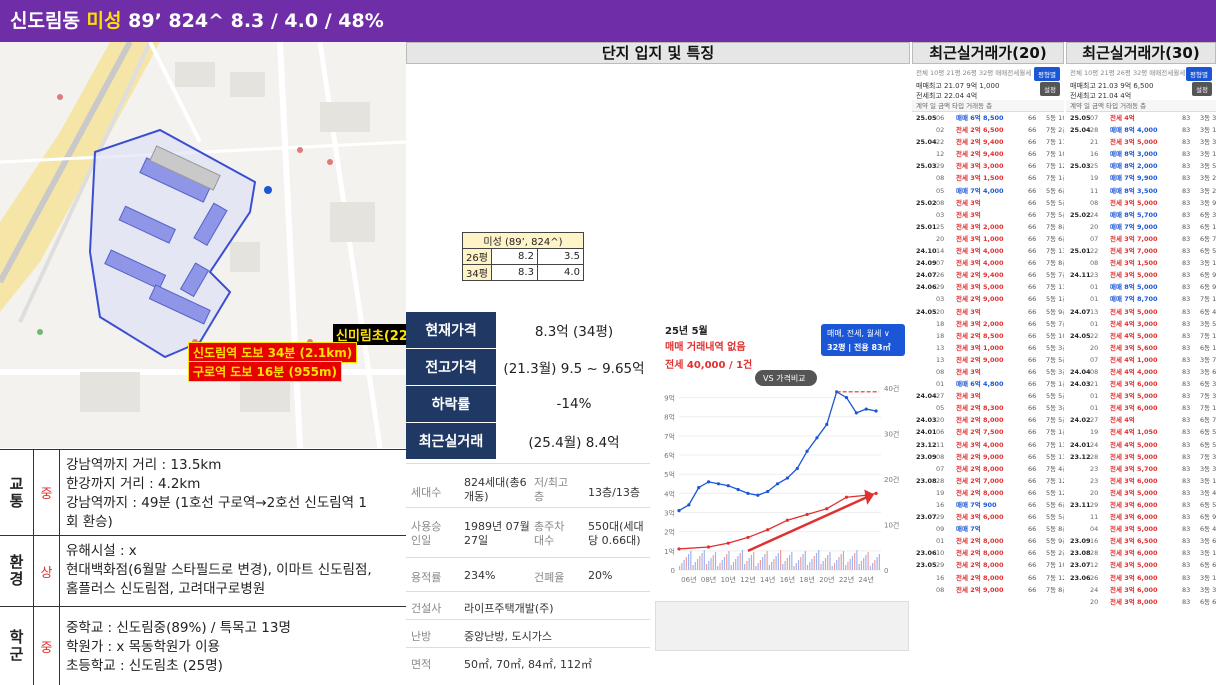 The height and width of the screenshot is (685, 1216). What do you see at coordinates (1141, 517) in the screenshot?
I see `trade-row: 11 전세 3억 6,000 83 6동 9층` at bounding box center [1141, 517].